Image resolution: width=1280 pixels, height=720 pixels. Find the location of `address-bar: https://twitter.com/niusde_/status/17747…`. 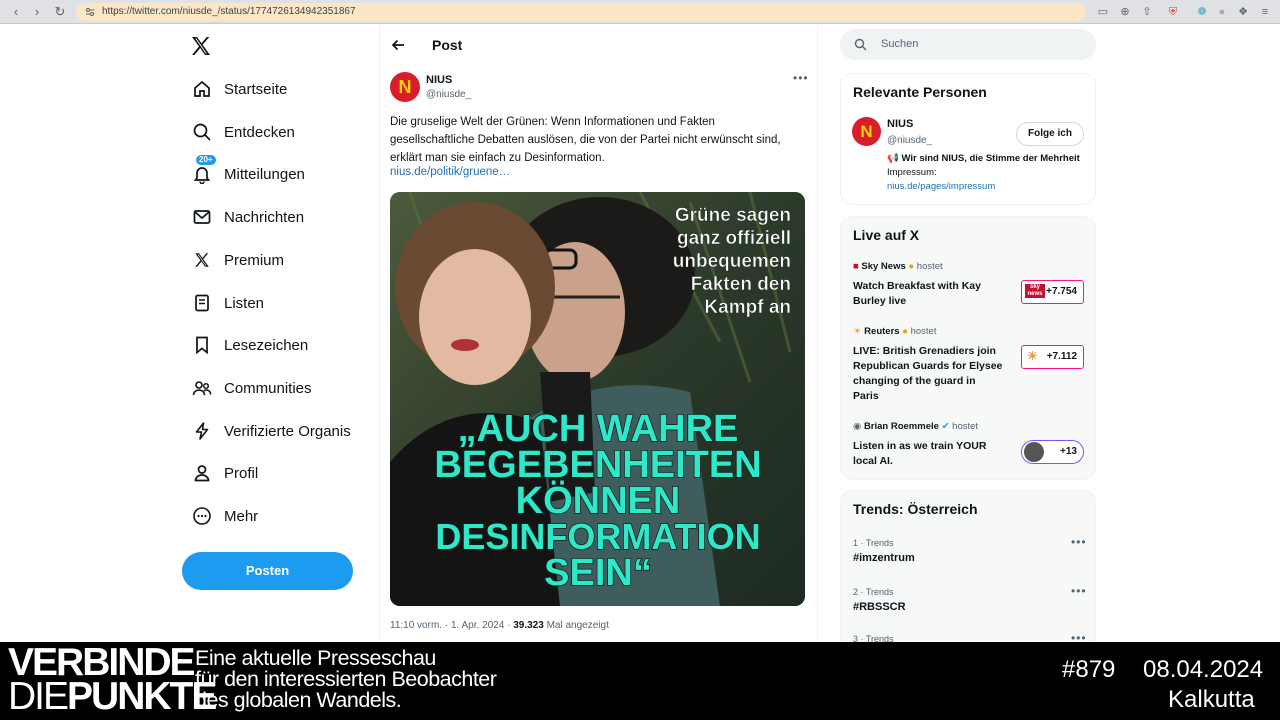

address-bar: https://twitter.com/niusde_/status/17747… is located at coordinates (581, 12).